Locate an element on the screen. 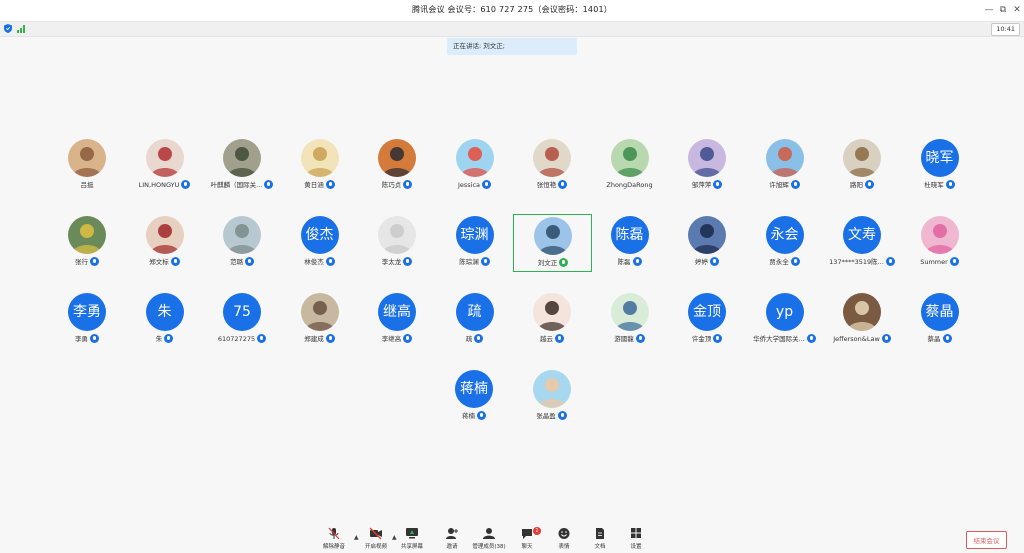  reactions-button: 表情 is located at coordinates (564, 540).